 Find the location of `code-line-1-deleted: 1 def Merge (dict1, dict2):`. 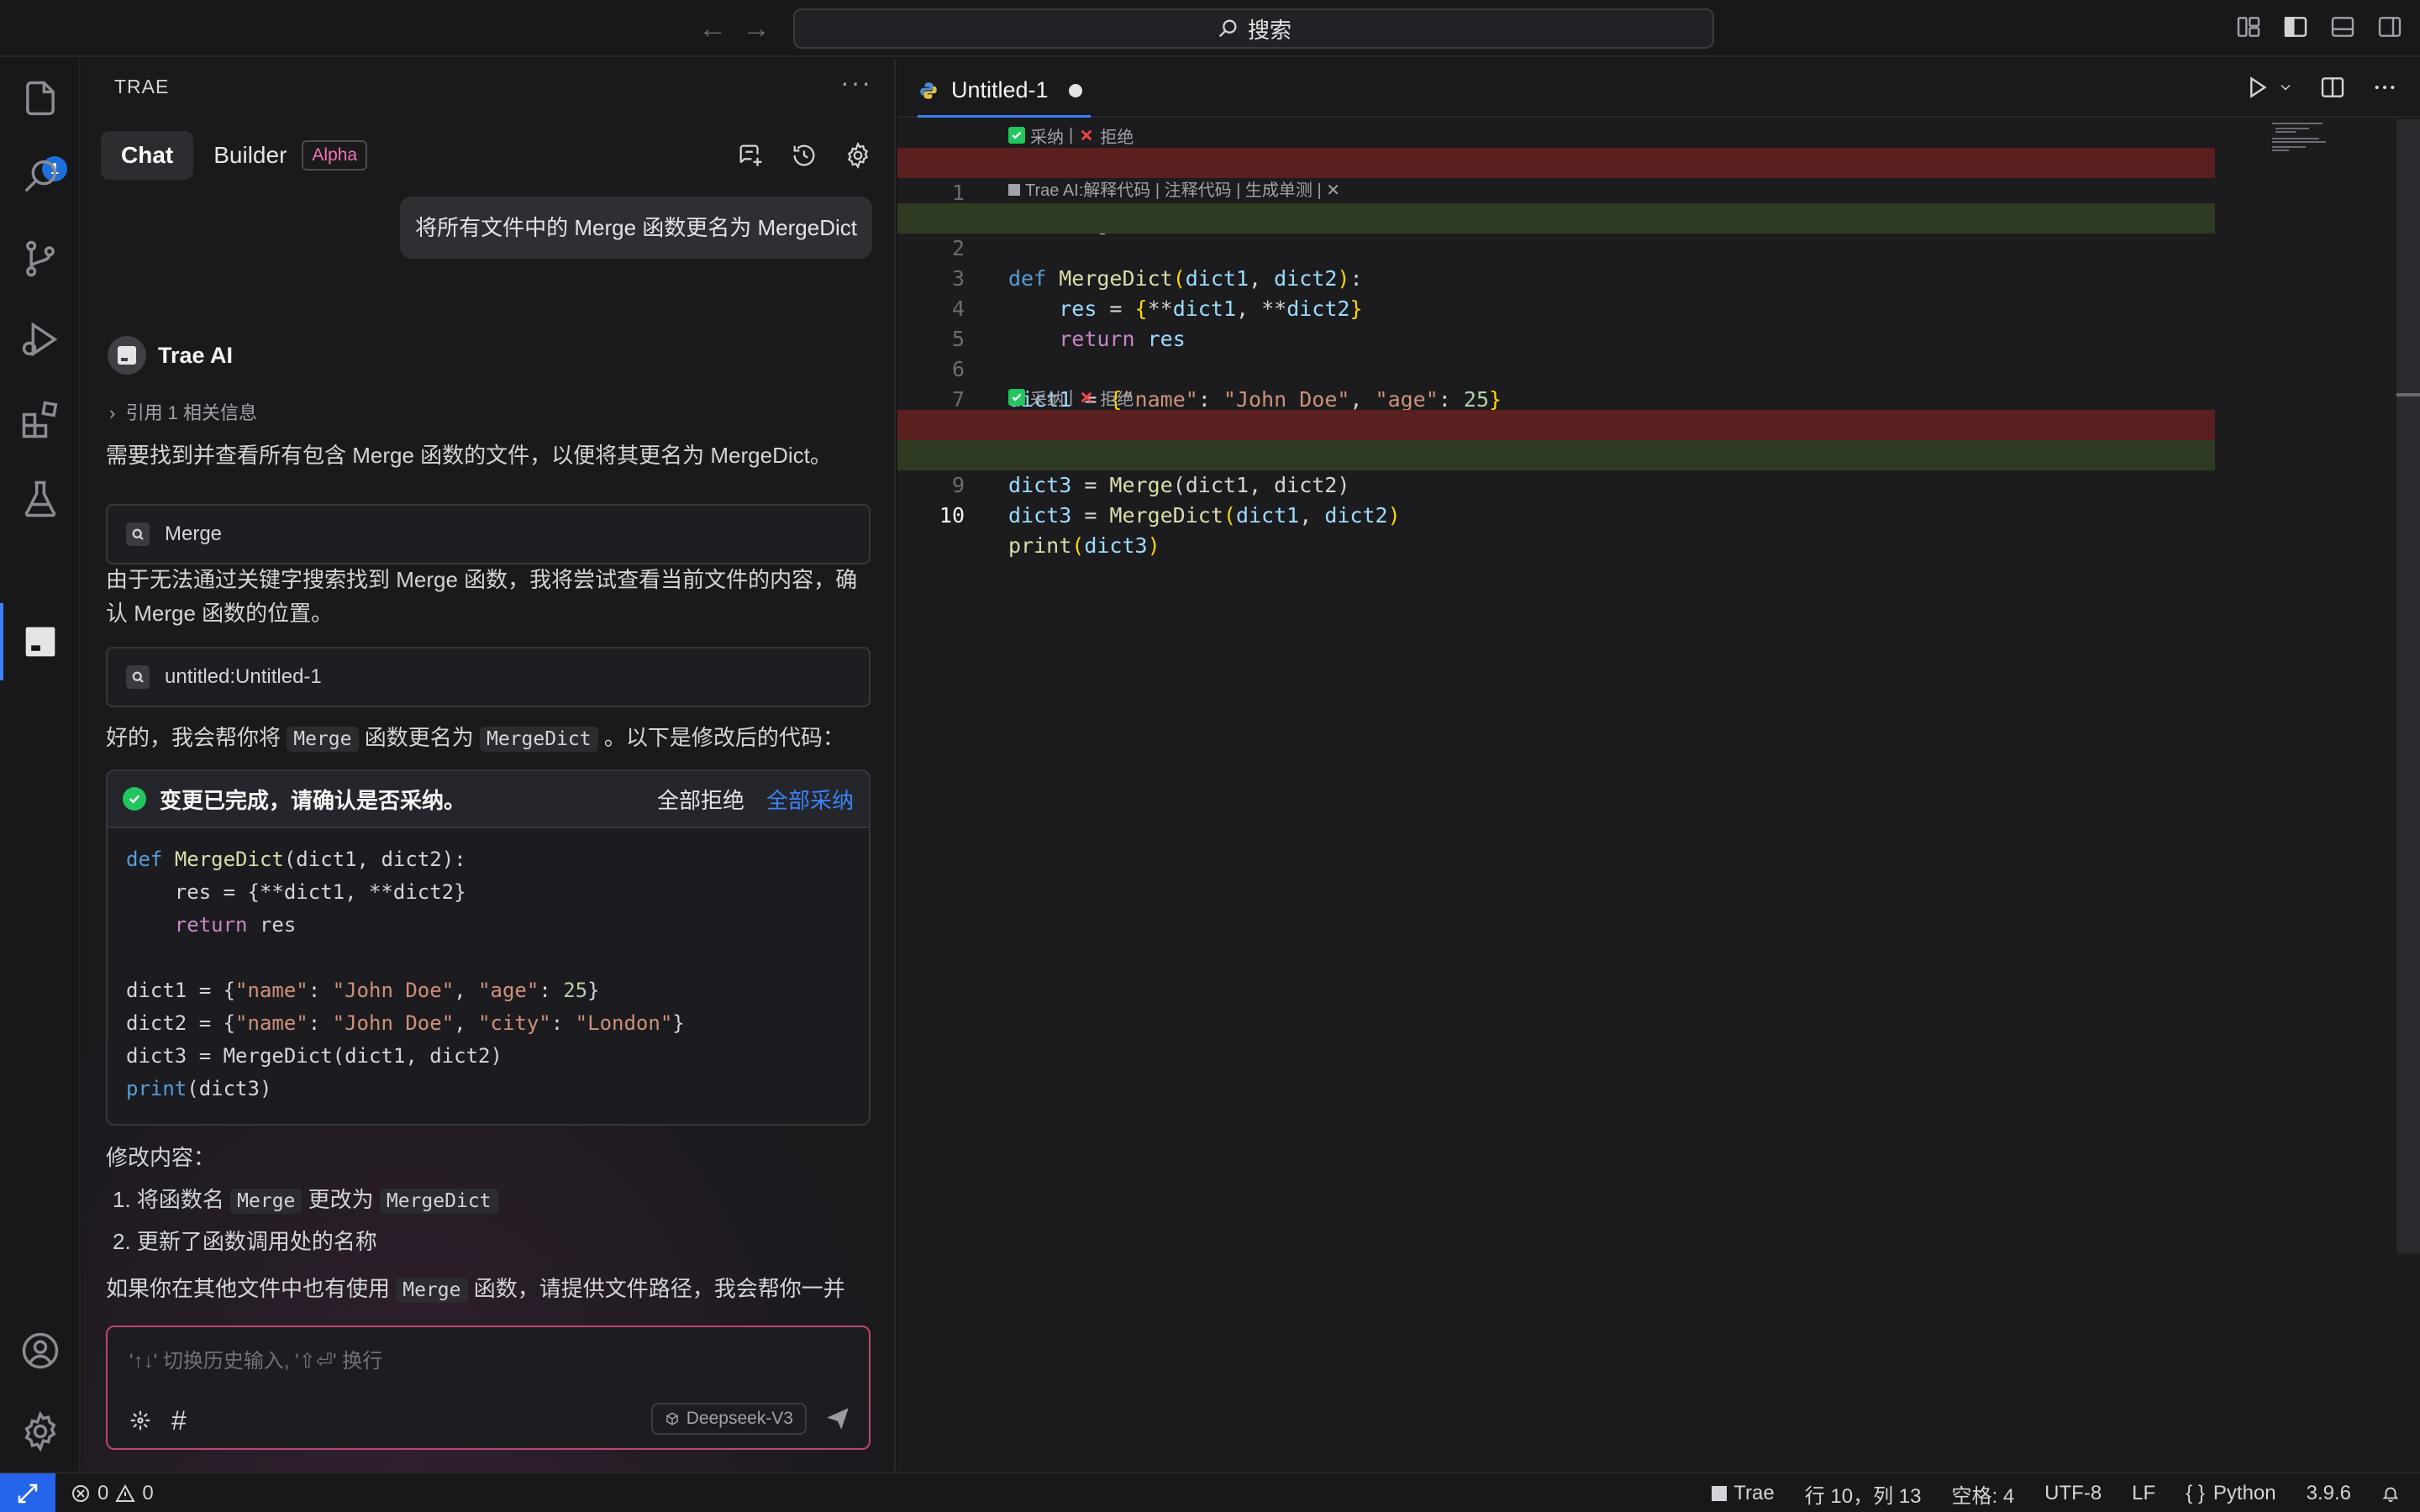

code-line-1-deleted: 1 def Merge (dict1, dict2): is located at coordinates (1556, 191).